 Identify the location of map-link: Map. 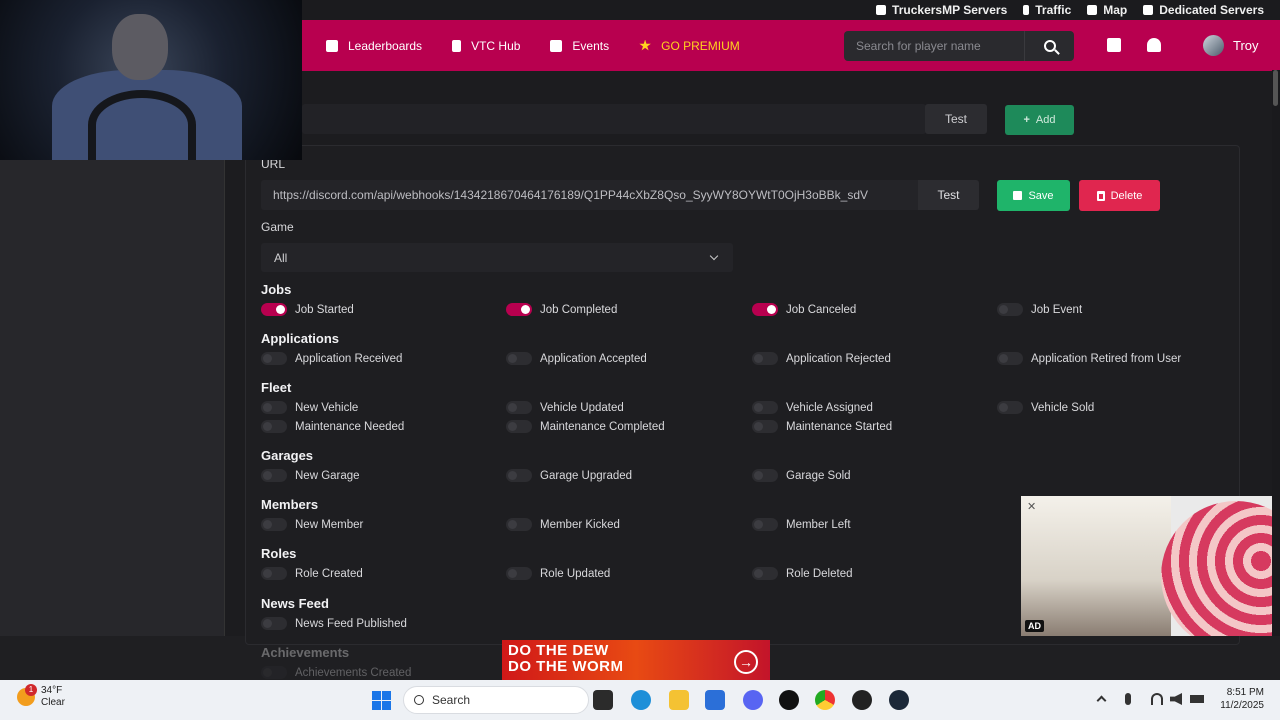
(1107, 10).